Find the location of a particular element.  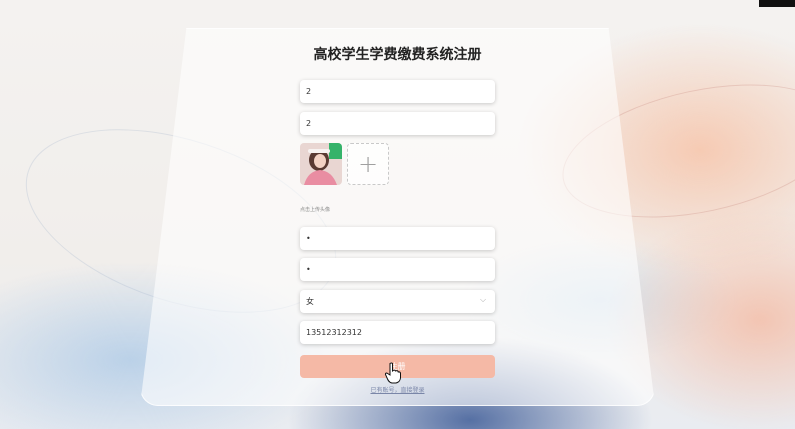

name-value: 2 is located at coordinates (309, 123).